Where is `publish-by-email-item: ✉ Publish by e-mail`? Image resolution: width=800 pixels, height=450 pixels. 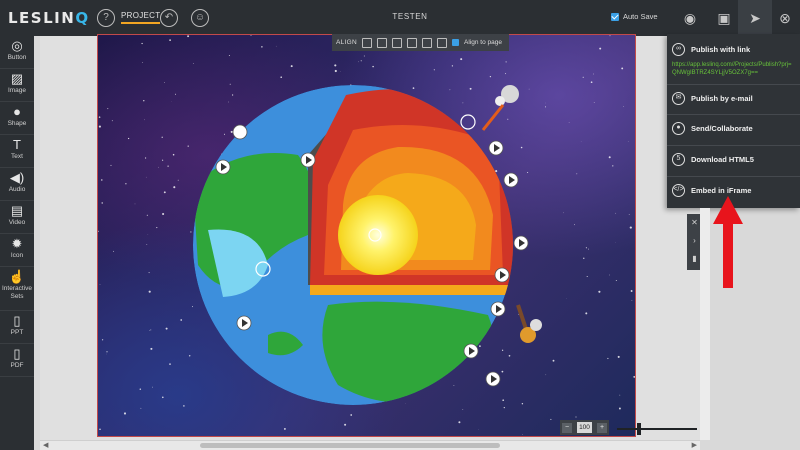
publish-by-email-item: ✉ Publish by e-mail is located at coordinates (733, 98).